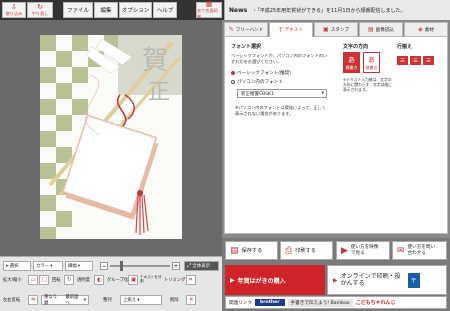  What do you see at coordinates (17, 266) in the screenshot?
I see `select-button: ▸ 選択` at bounding box center [17, 266].